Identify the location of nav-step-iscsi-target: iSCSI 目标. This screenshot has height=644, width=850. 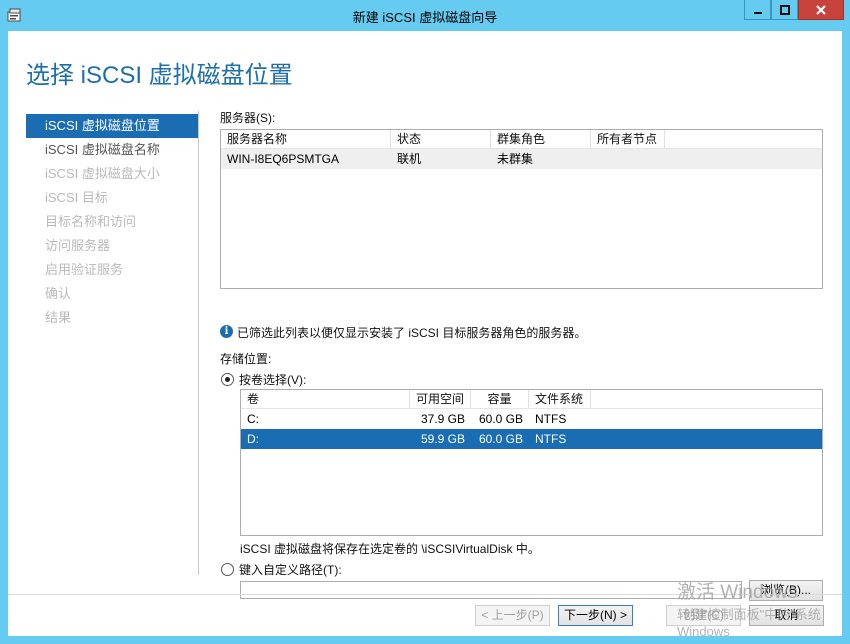
(76, 197).